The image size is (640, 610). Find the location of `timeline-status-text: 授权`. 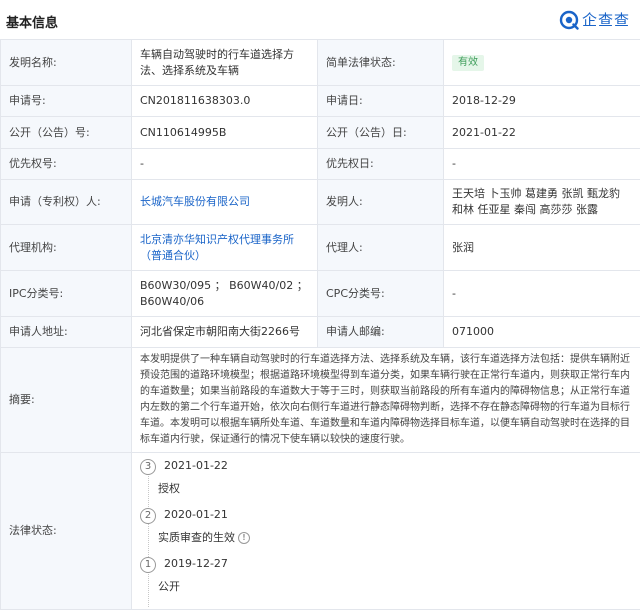

timeline-status-text: 授权 is located at coordinates (169, 489).